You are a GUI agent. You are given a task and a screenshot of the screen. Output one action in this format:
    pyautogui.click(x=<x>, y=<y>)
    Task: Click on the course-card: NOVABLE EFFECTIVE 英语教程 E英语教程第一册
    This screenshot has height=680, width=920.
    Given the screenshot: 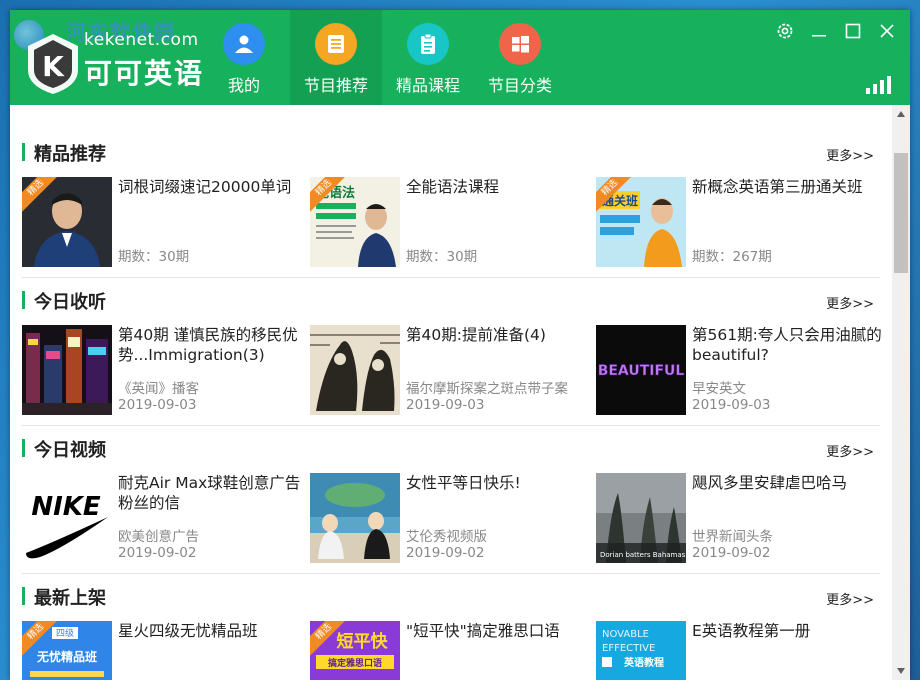 What is the action you would take?
    pyautogui.click(x=736, y=650)
    